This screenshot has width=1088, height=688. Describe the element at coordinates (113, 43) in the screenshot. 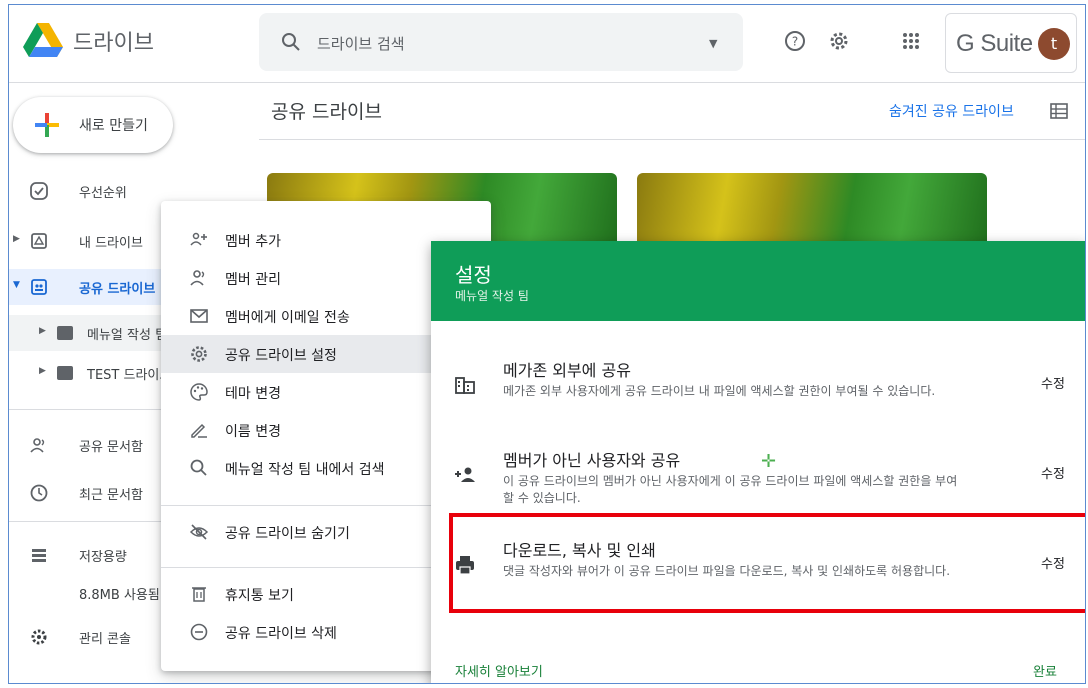

I see `app-title: 드라이브` at that location.